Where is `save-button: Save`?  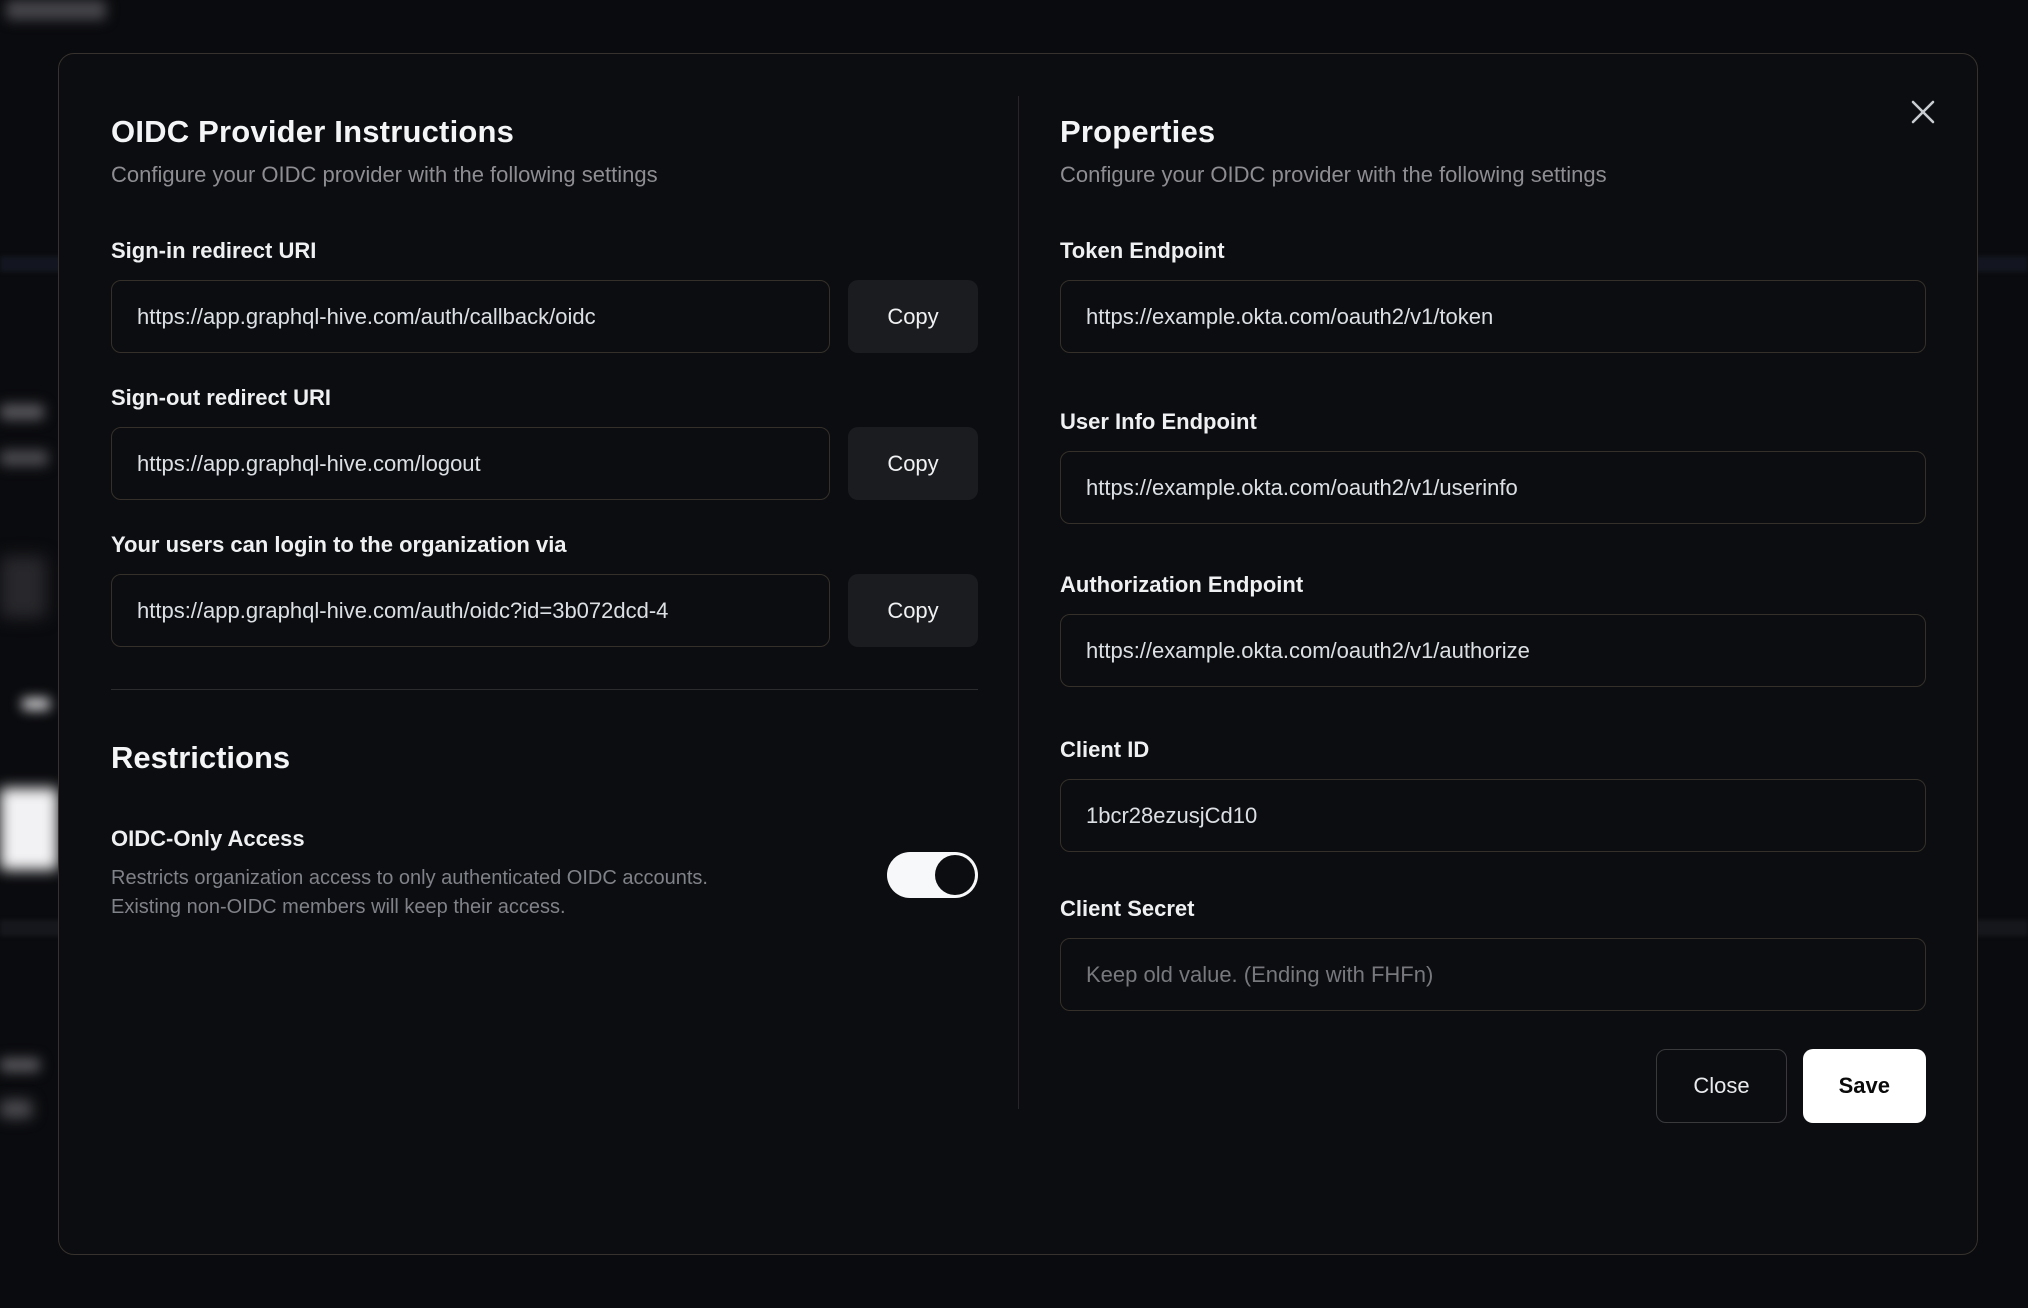 save-button: Save is located at coordinates (1864, 1086).